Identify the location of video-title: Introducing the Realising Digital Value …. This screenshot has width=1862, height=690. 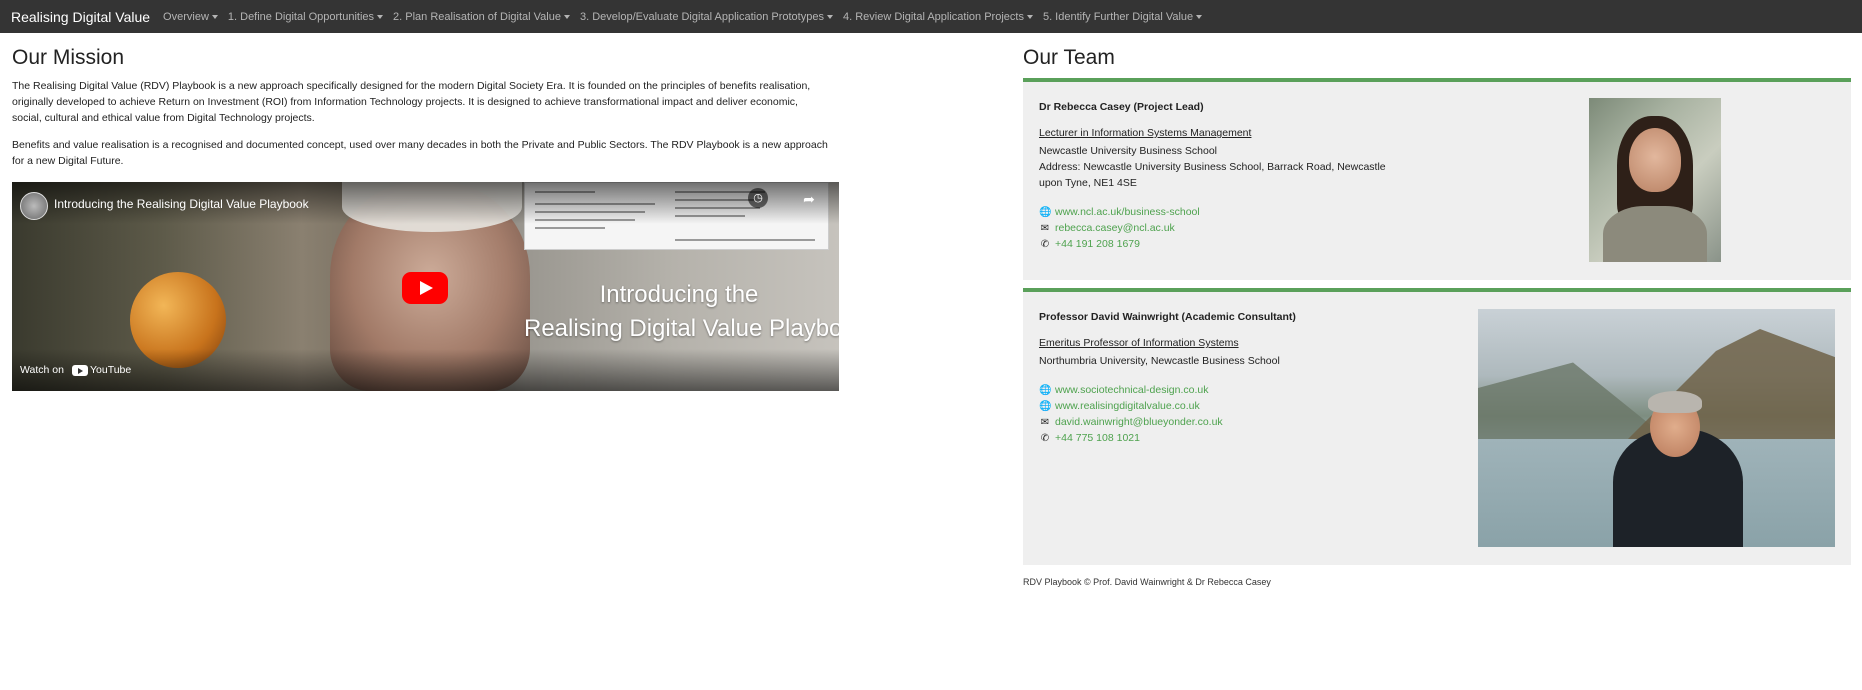
(181, 204).